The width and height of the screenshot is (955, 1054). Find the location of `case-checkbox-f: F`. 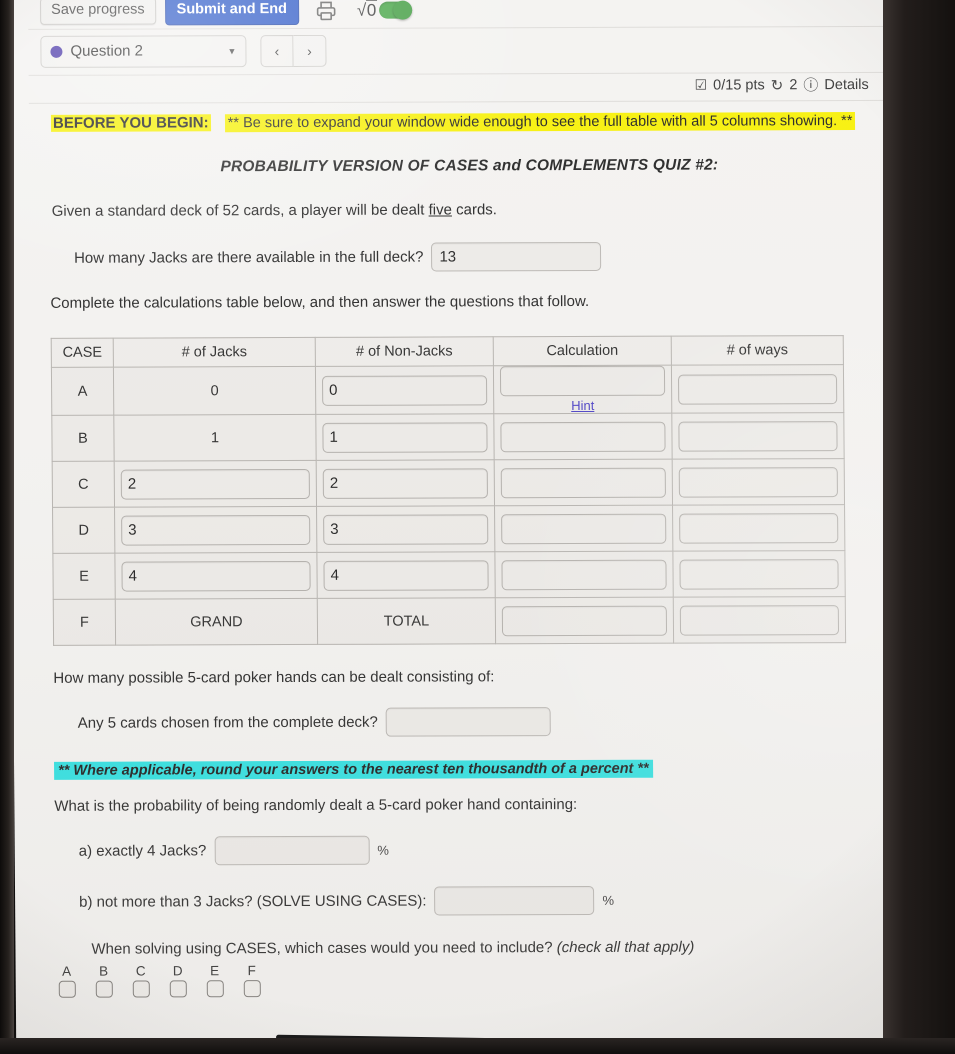

case-checkbox-f: F is located at coordinates (252, 980).